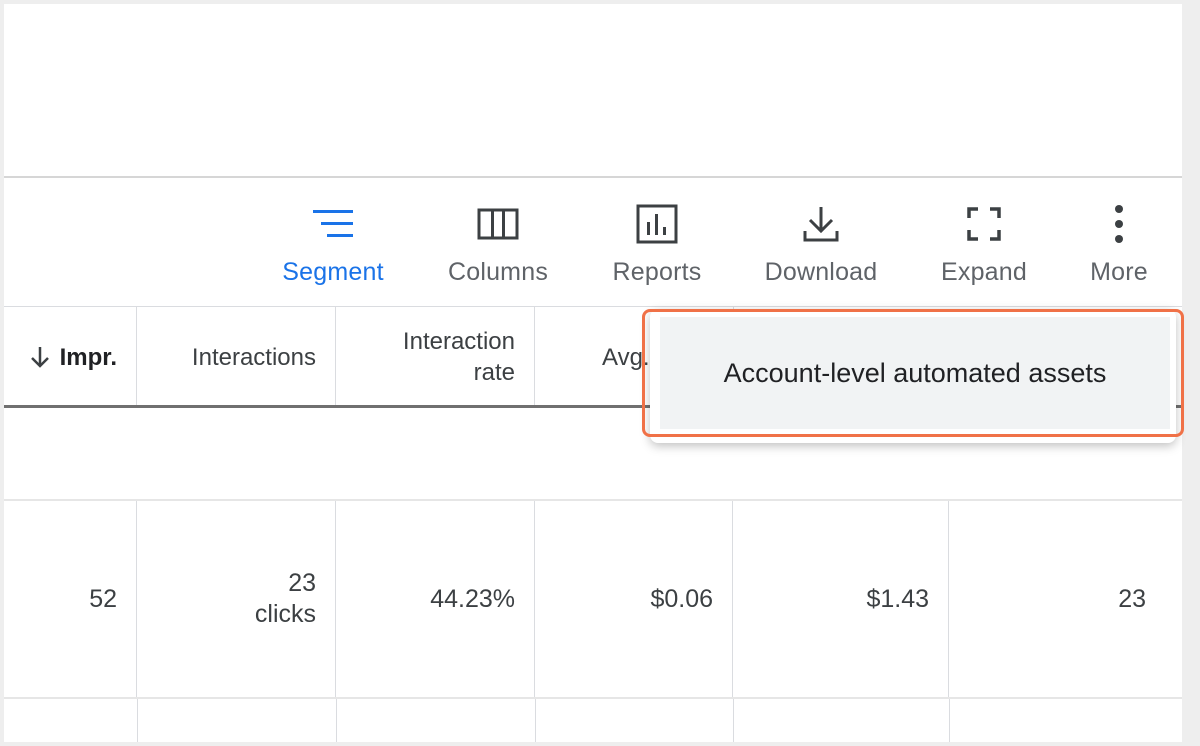 The height and width of the screenshot is (746, 1200). I want to click on segment-label: Segment, so click(333, 272).